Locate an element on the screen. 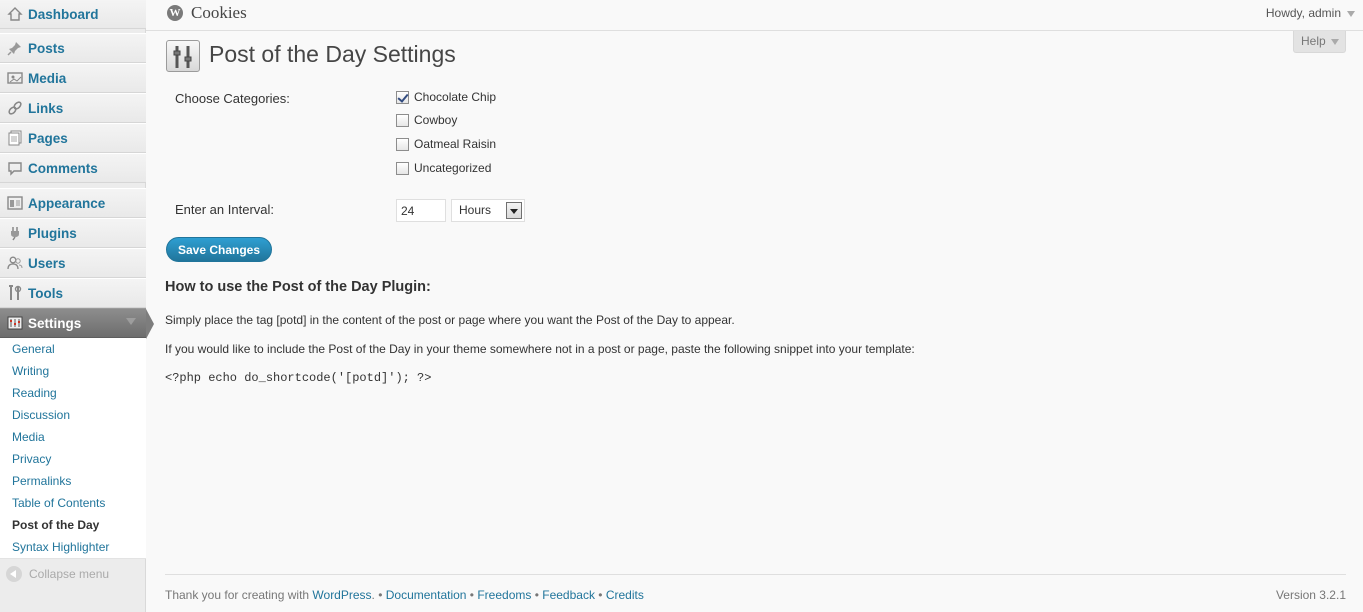 This screenshot has height=612, width=1363. settings-page-icon is located at coordinates (183, 56).